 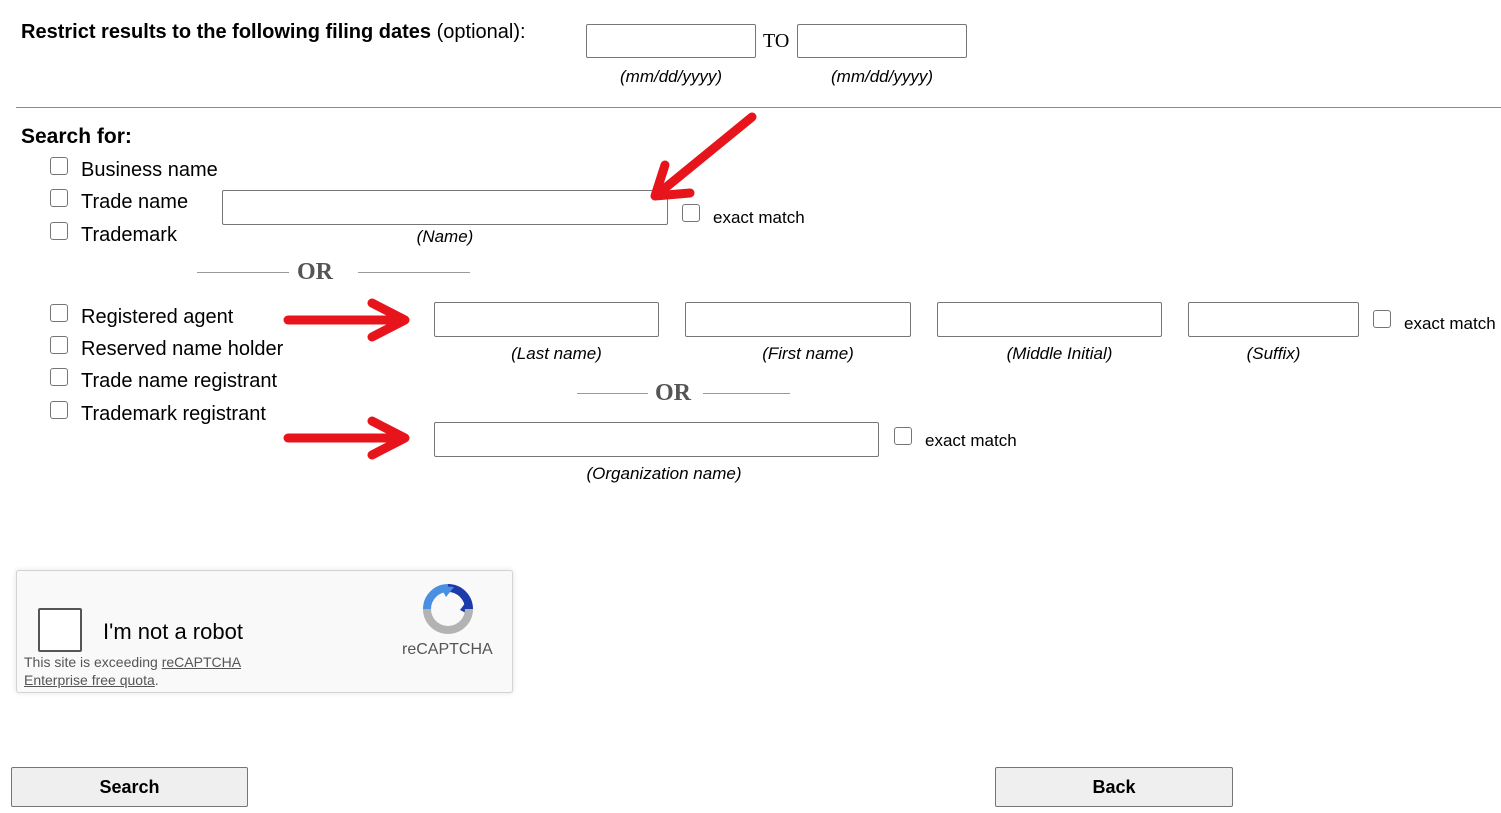 I want to click on trade-name-checkbox, so click(x=59, y=198).